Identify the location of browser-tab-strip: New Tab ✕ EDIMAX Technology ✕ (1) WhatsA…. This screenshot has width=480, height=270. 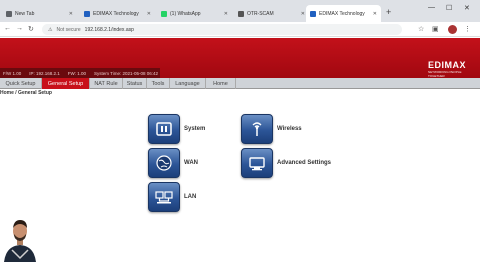
(240, 11).